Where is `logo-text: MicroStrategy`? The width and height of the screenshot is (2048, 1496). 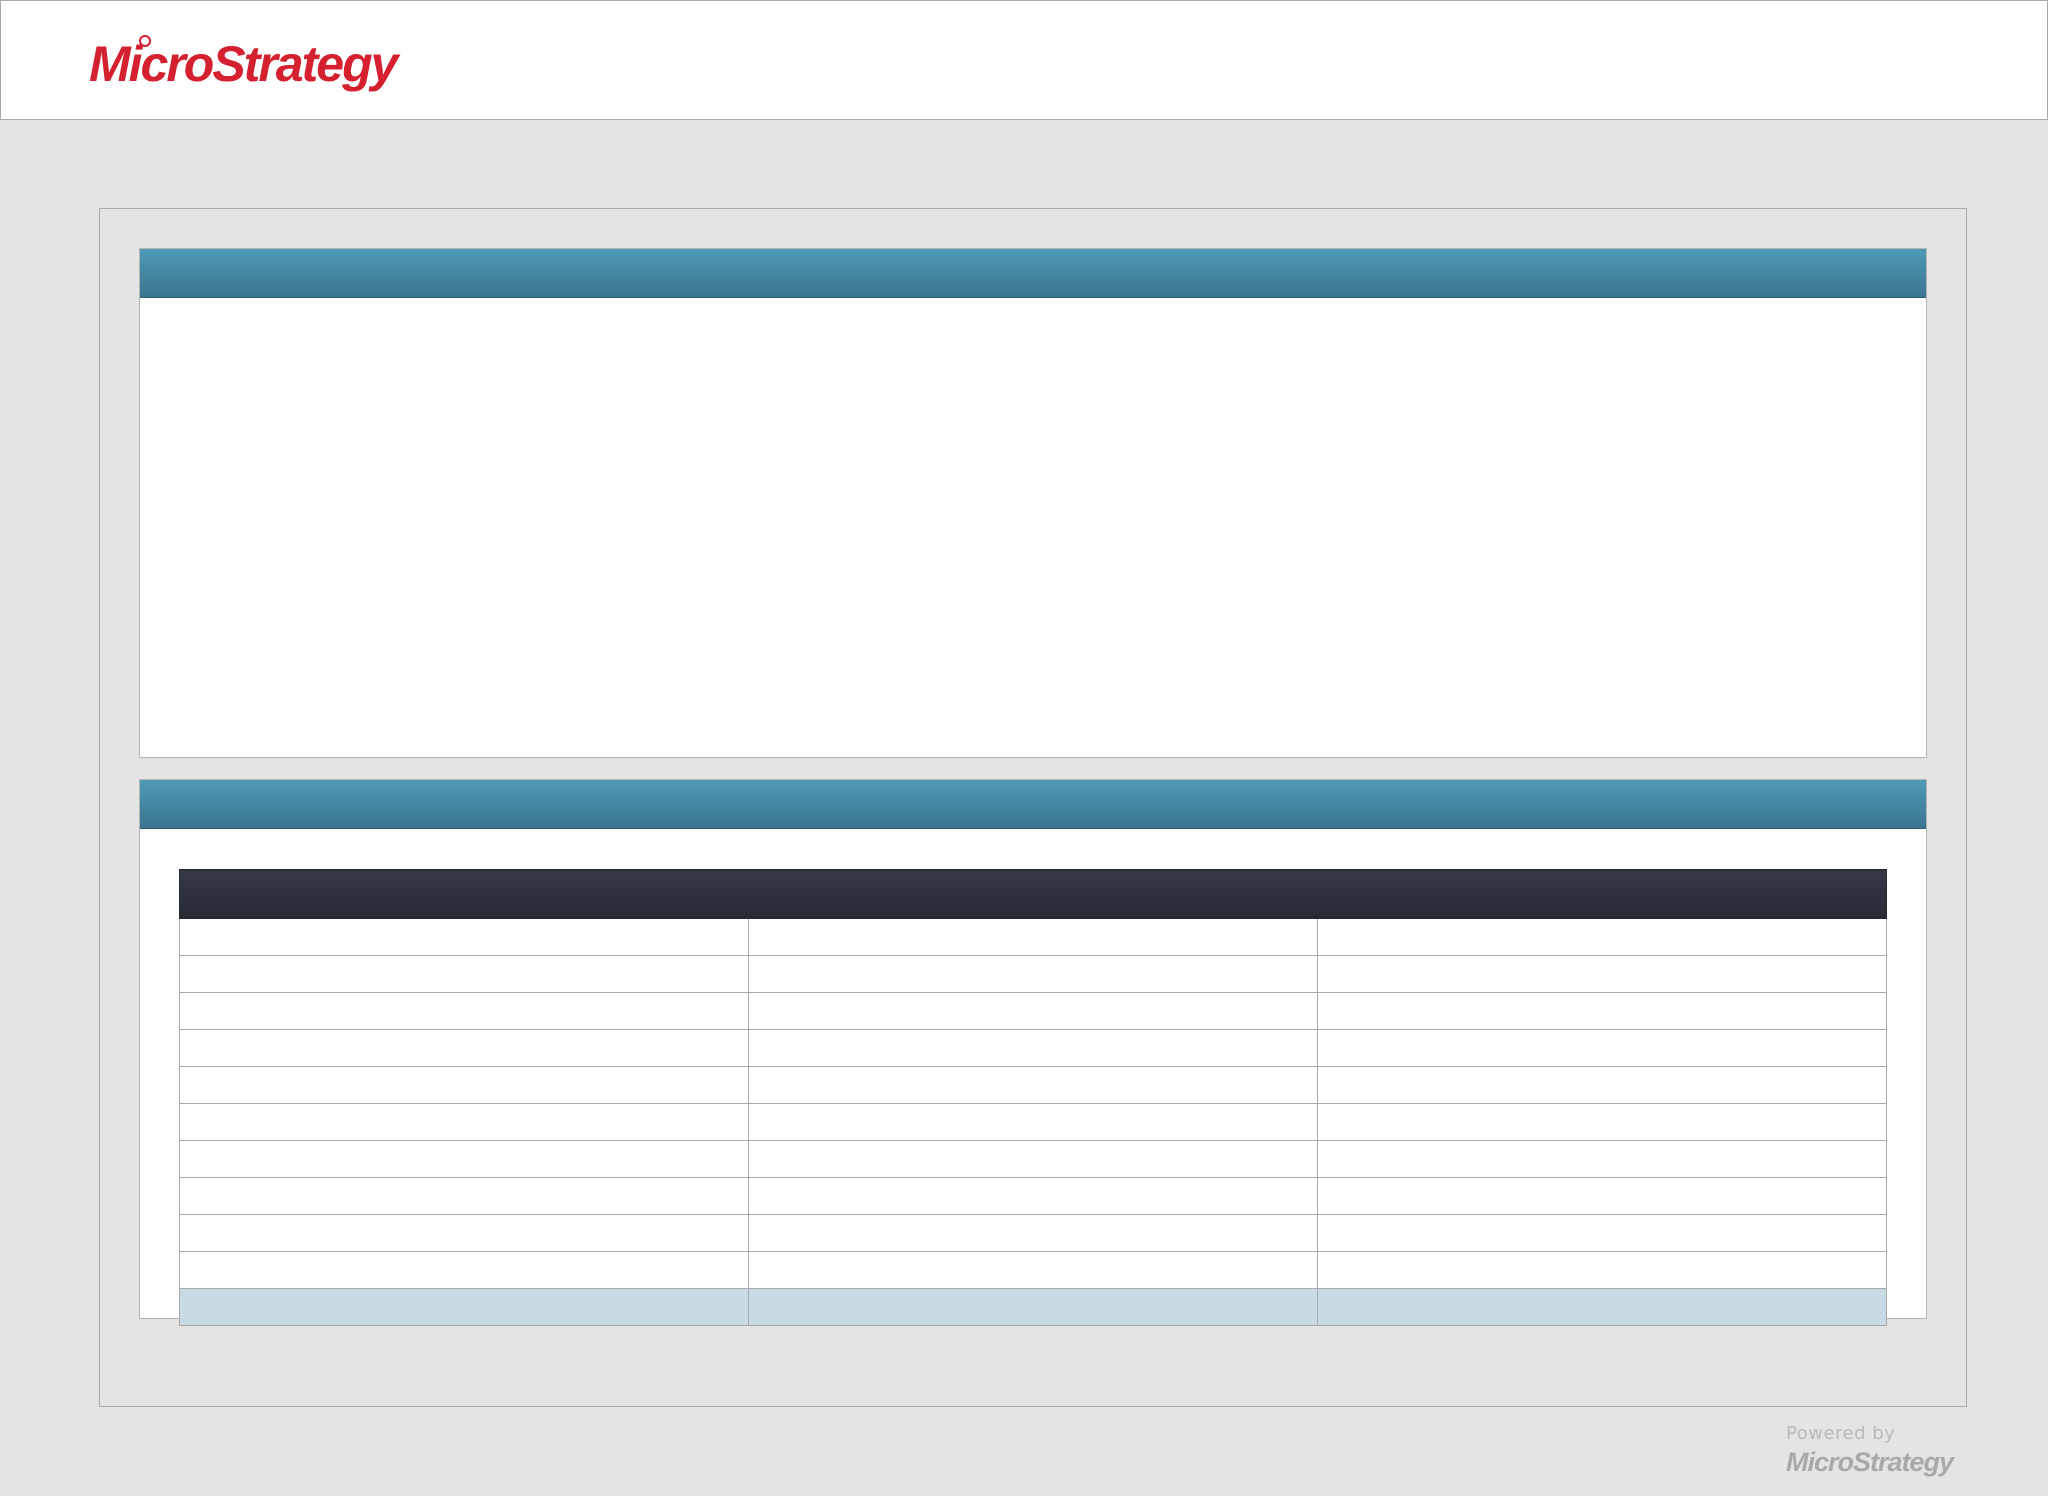
logo-text: MicroStrategy is located at coordinates (245, 64).